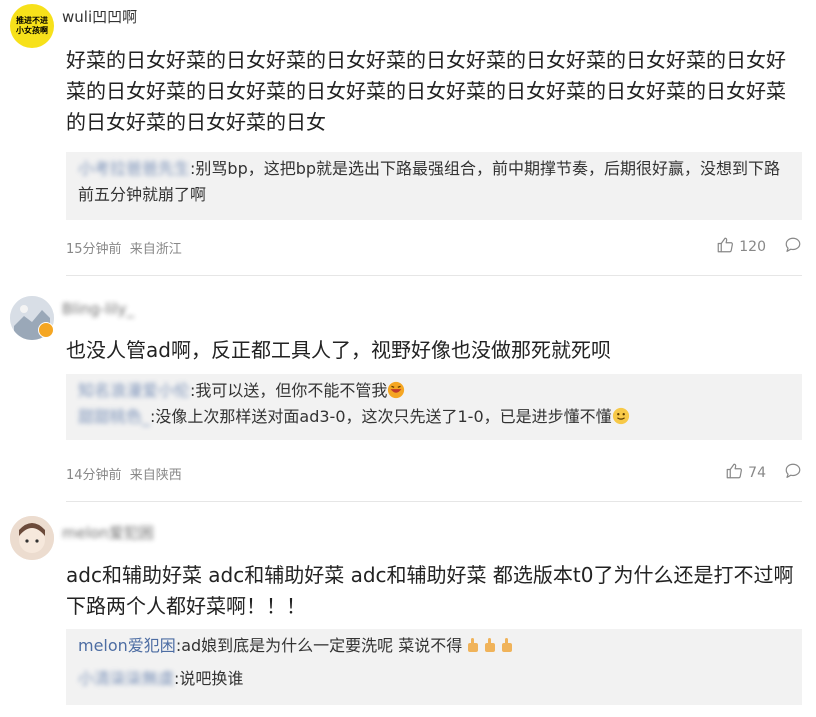  I want to click on reply-username: melon爱犯困, so click(127, 645).